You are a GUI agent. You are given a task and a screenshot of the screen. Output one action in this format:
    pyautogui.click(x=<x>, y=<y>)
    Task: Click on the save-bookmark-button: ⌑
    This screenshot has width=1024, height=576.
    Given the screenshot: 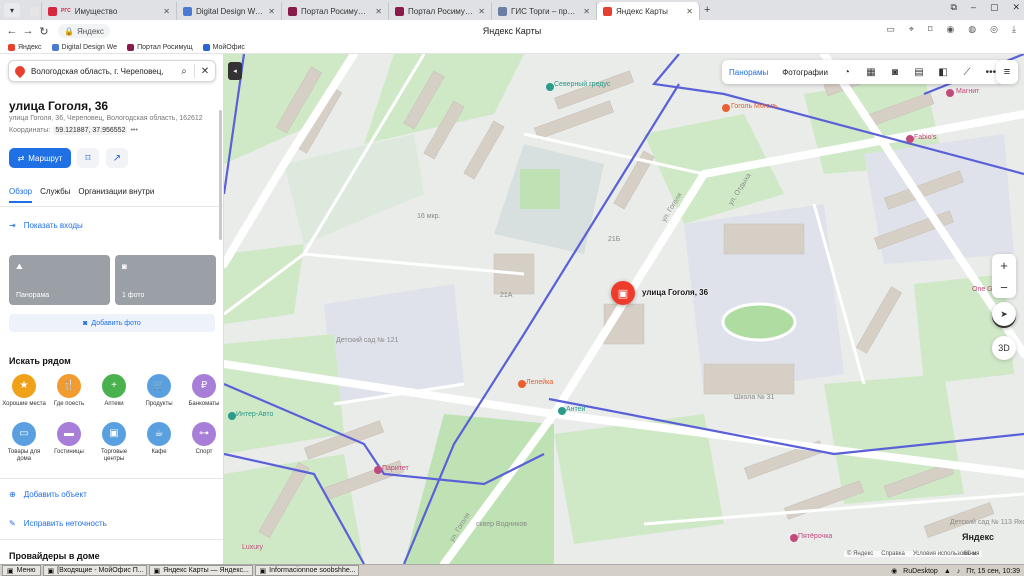 What is the action you would take?
    pyautogui.click(x=88, y=158)
    